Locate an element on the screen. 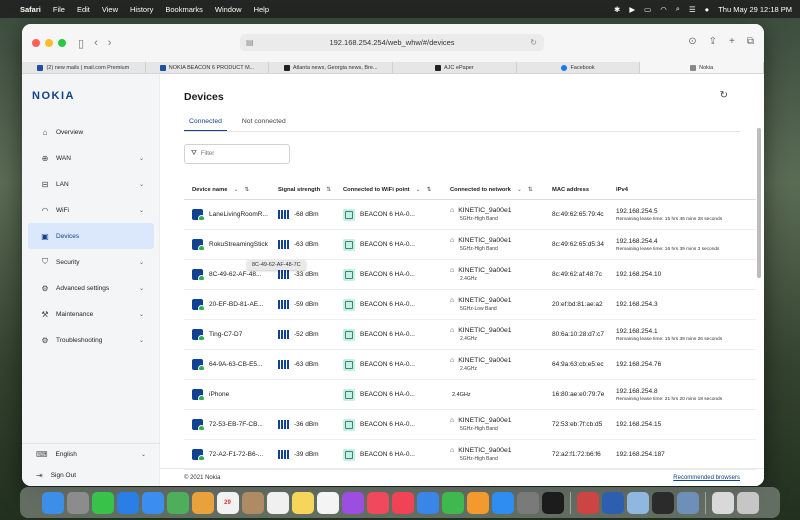 The width and height of the screenshot is (800, 520). dock-news-icon is located at coordinates (402, 502).